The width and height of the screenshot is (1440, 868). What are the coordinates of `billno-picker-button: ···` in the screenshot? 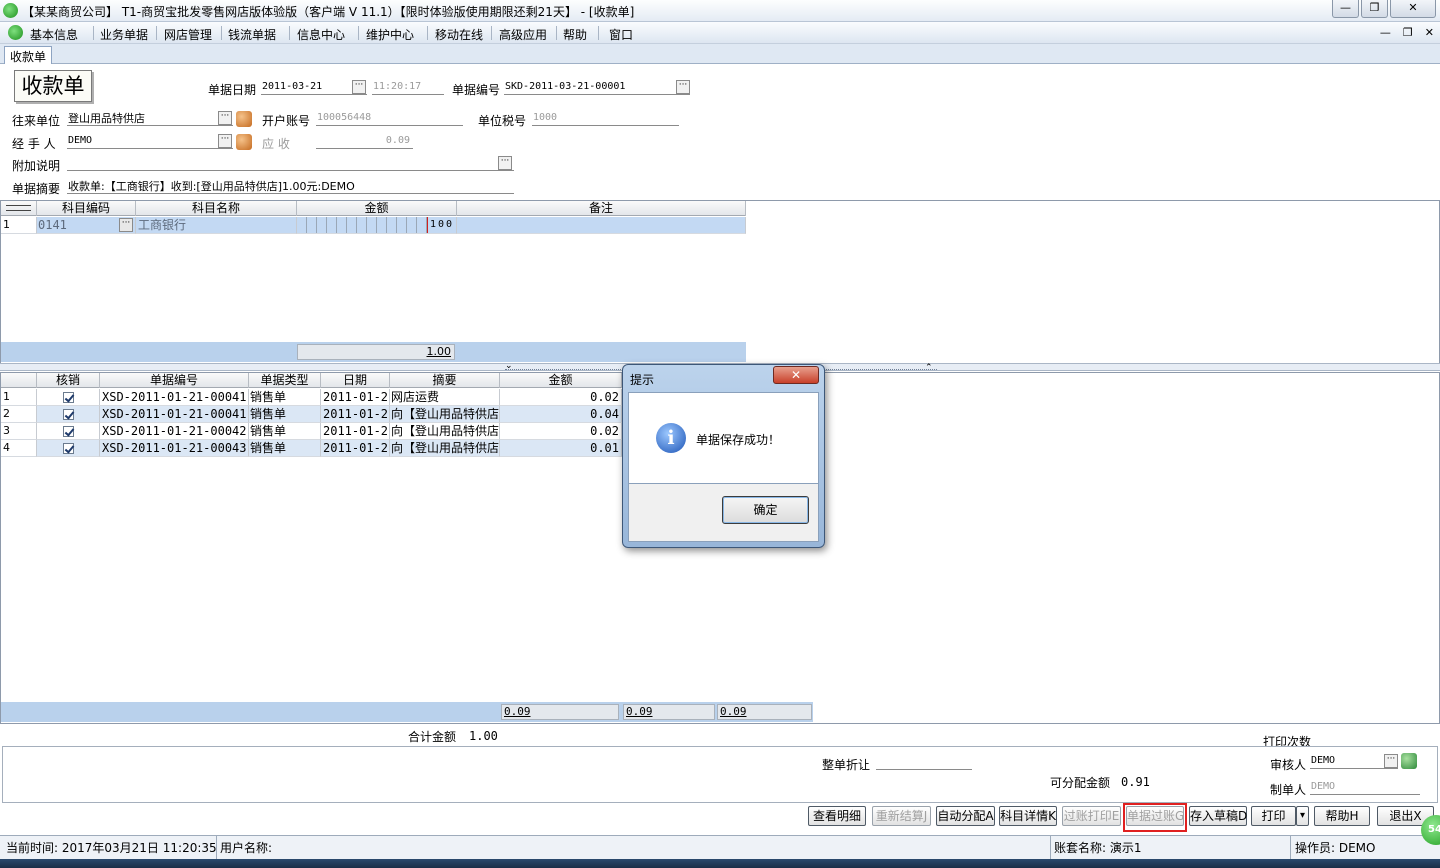 It's located at (683, 87).